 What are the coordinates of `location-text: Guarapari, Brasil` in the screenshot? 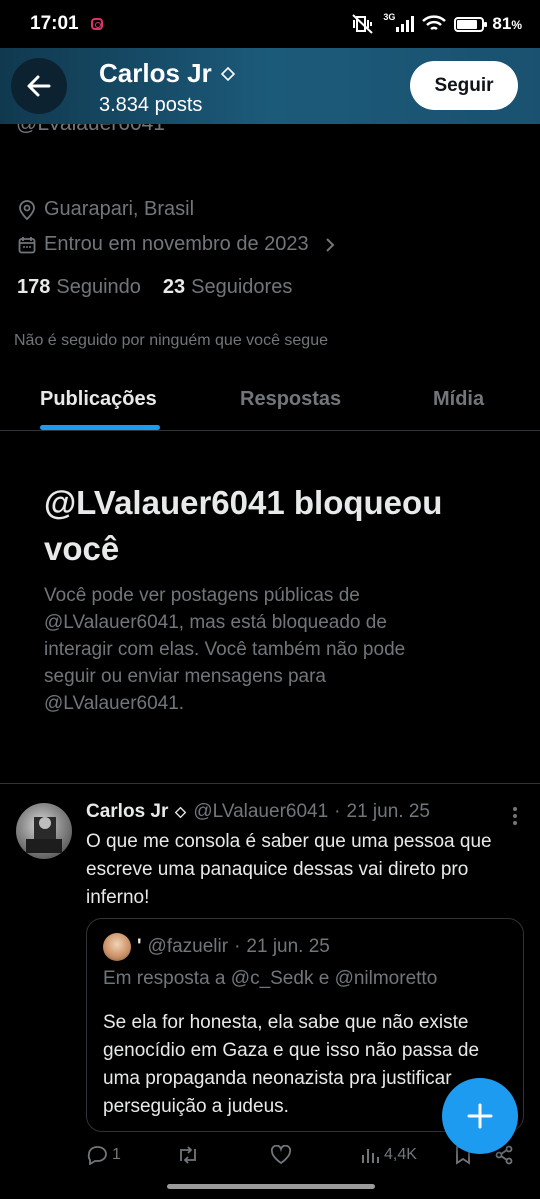 It's located at (119, 209).